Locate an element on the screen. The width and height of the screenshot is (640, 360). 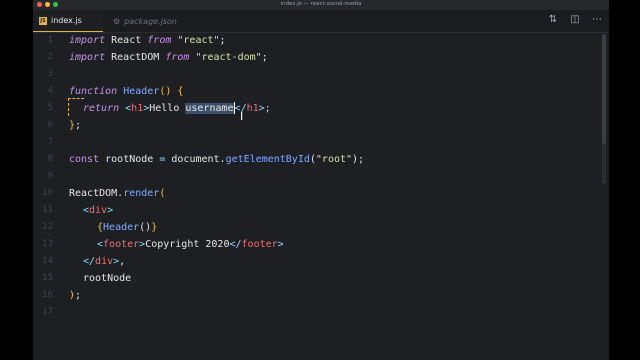
code-line-13: <footer>Copyright 2020</footer> is located at coordinates (190, 245).